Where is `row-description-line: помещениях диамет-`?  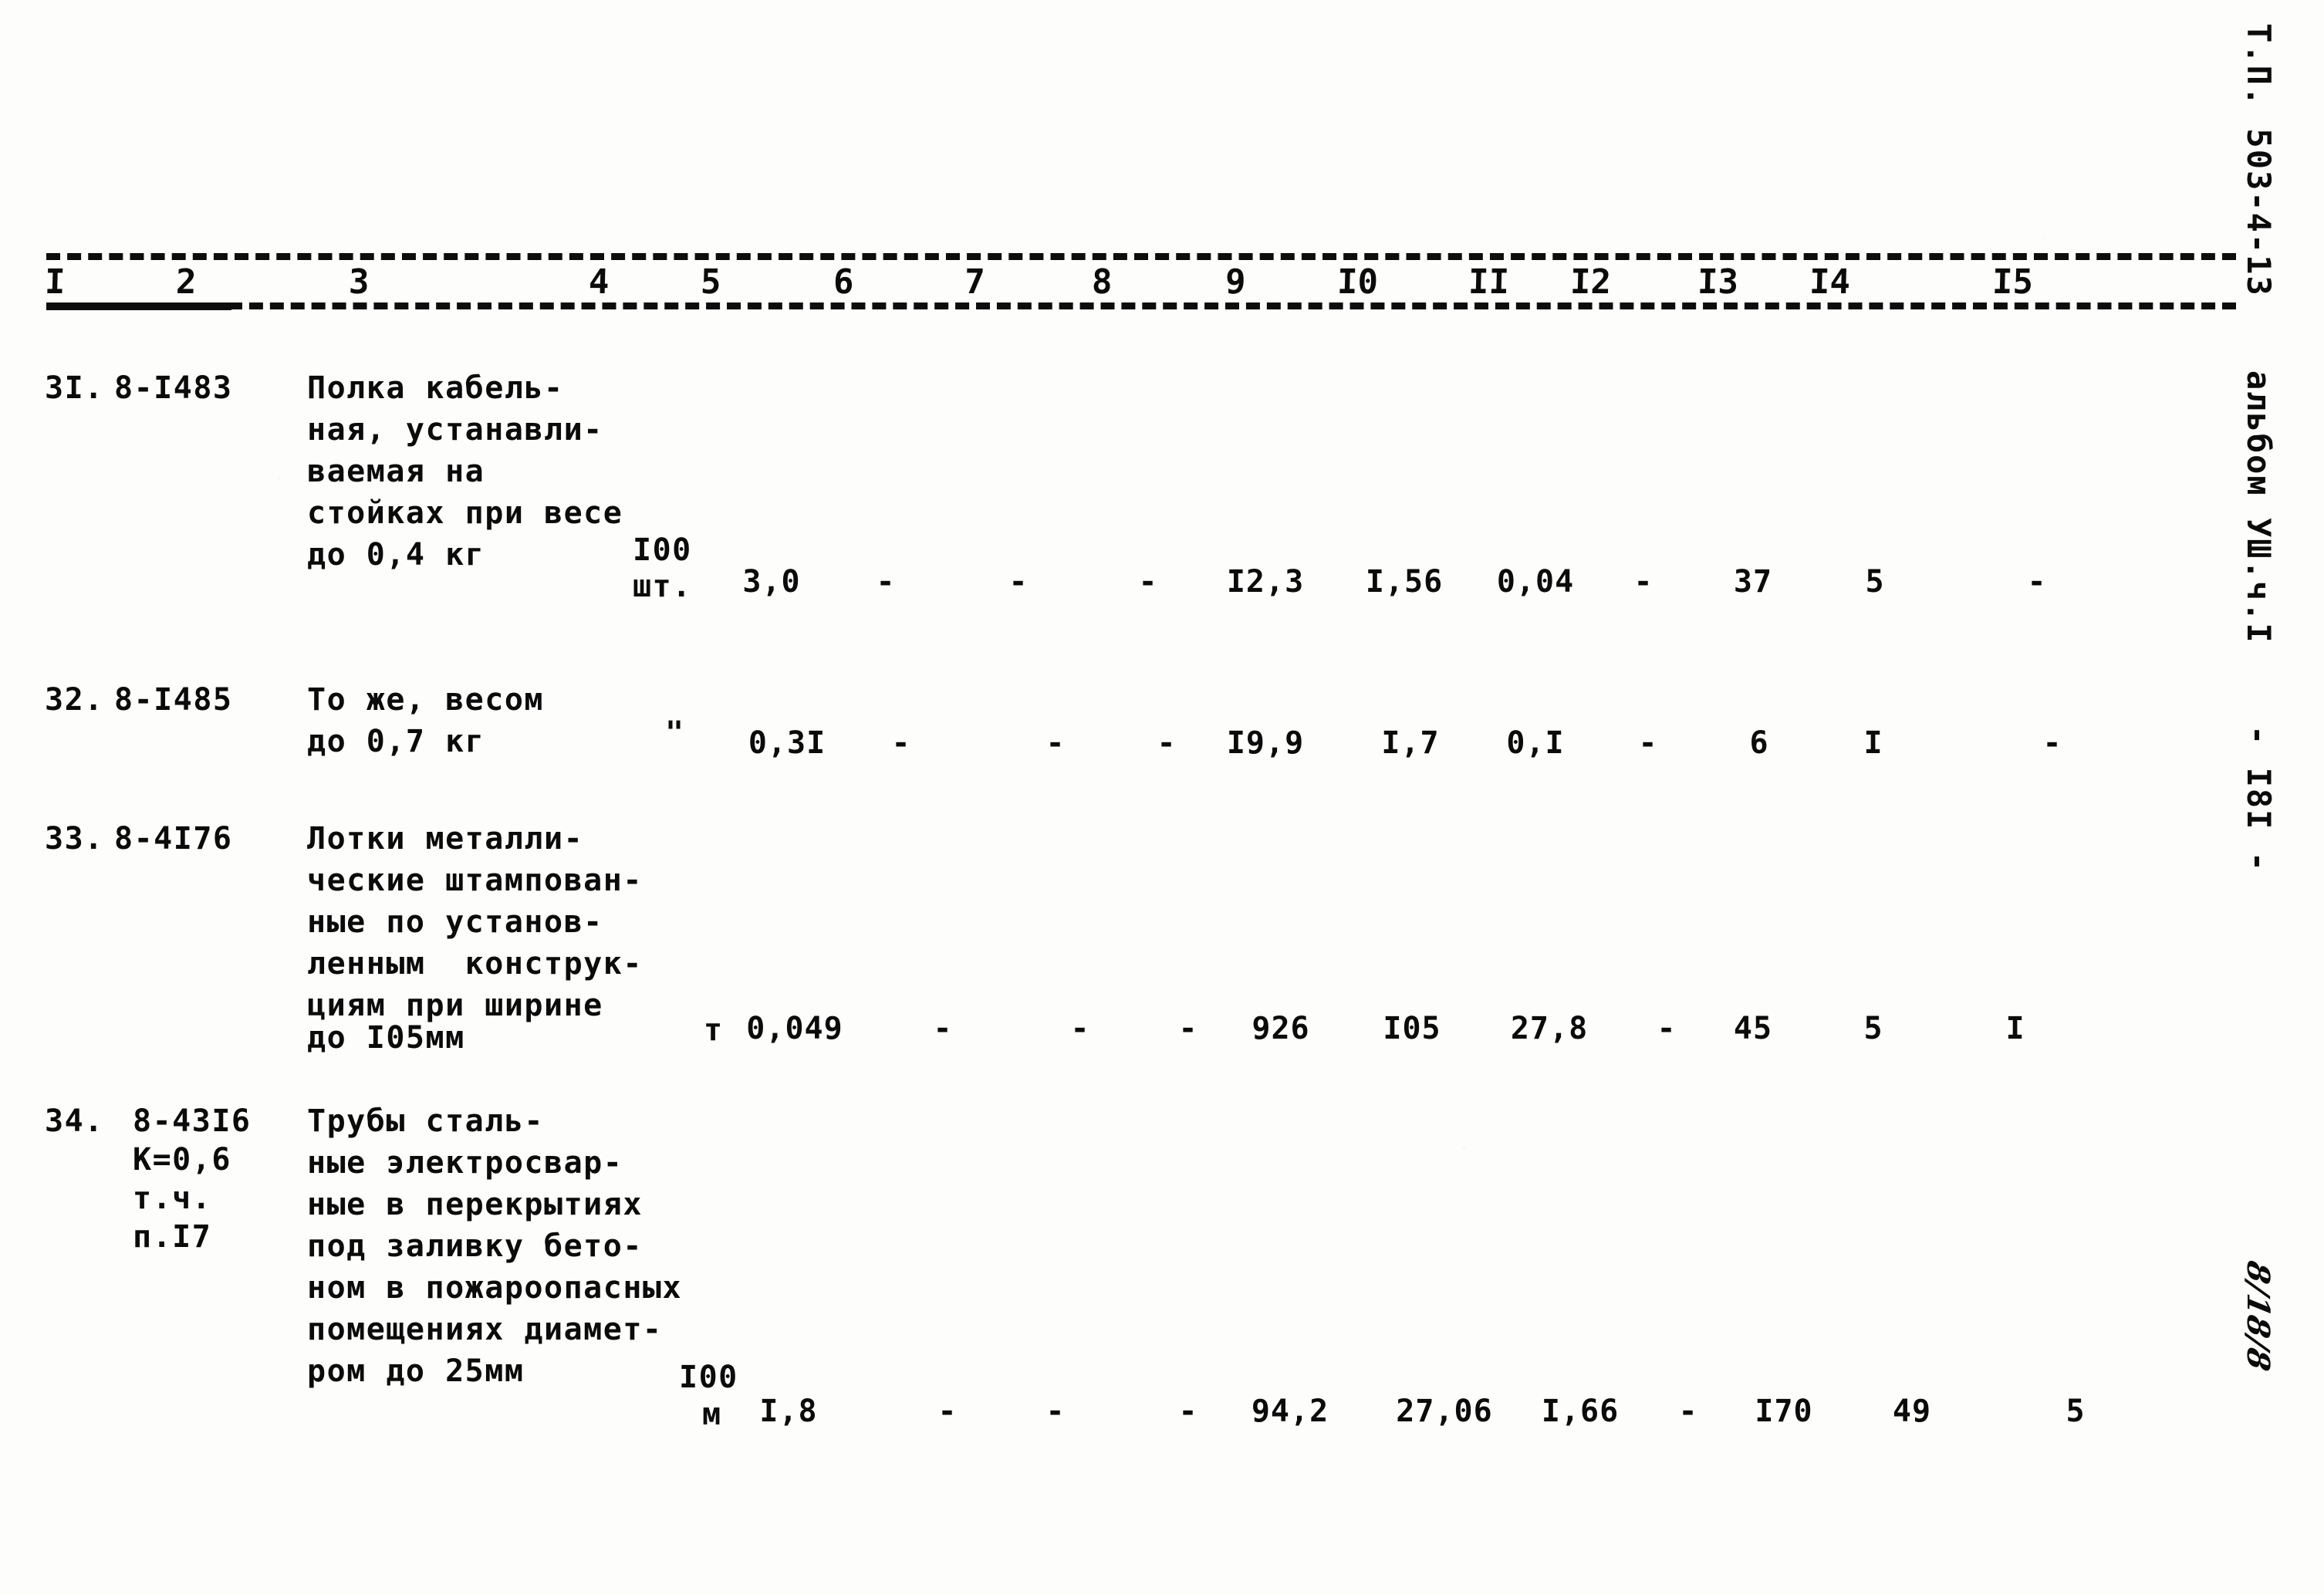 row-description-line: помещениях диамет- is located at coordinates (485, 1329).